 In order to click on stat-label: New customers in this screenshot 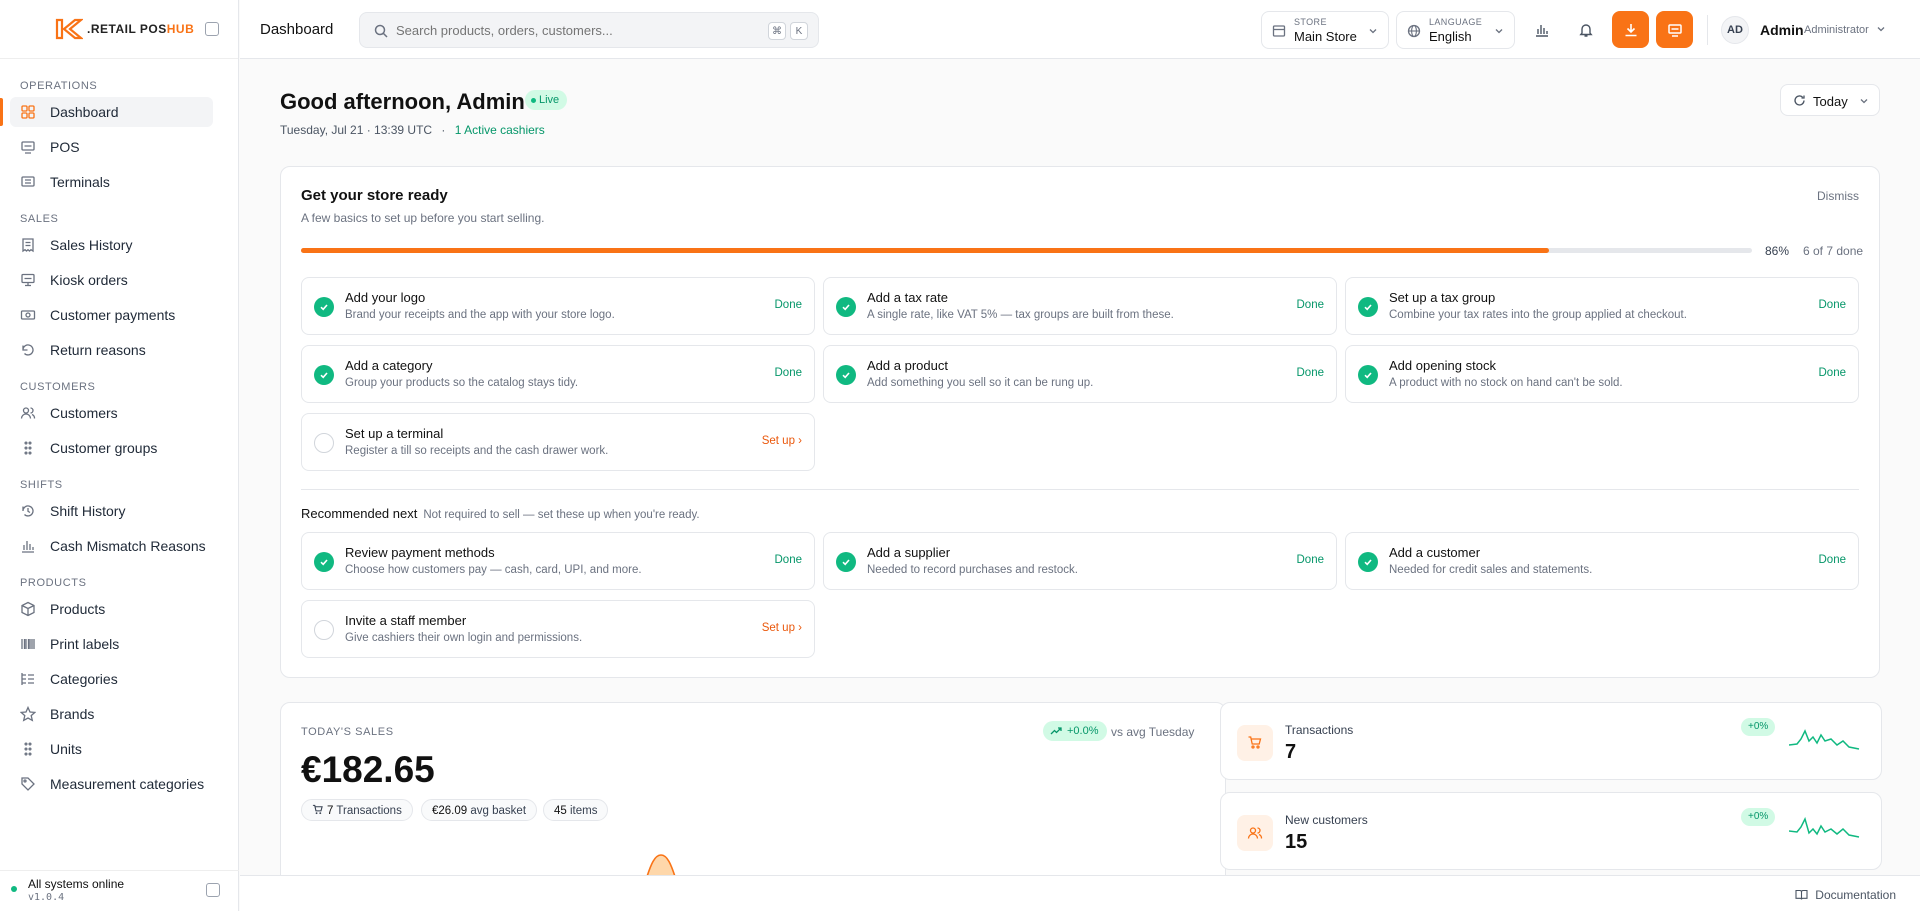, I will do `click(1326, 820)`.